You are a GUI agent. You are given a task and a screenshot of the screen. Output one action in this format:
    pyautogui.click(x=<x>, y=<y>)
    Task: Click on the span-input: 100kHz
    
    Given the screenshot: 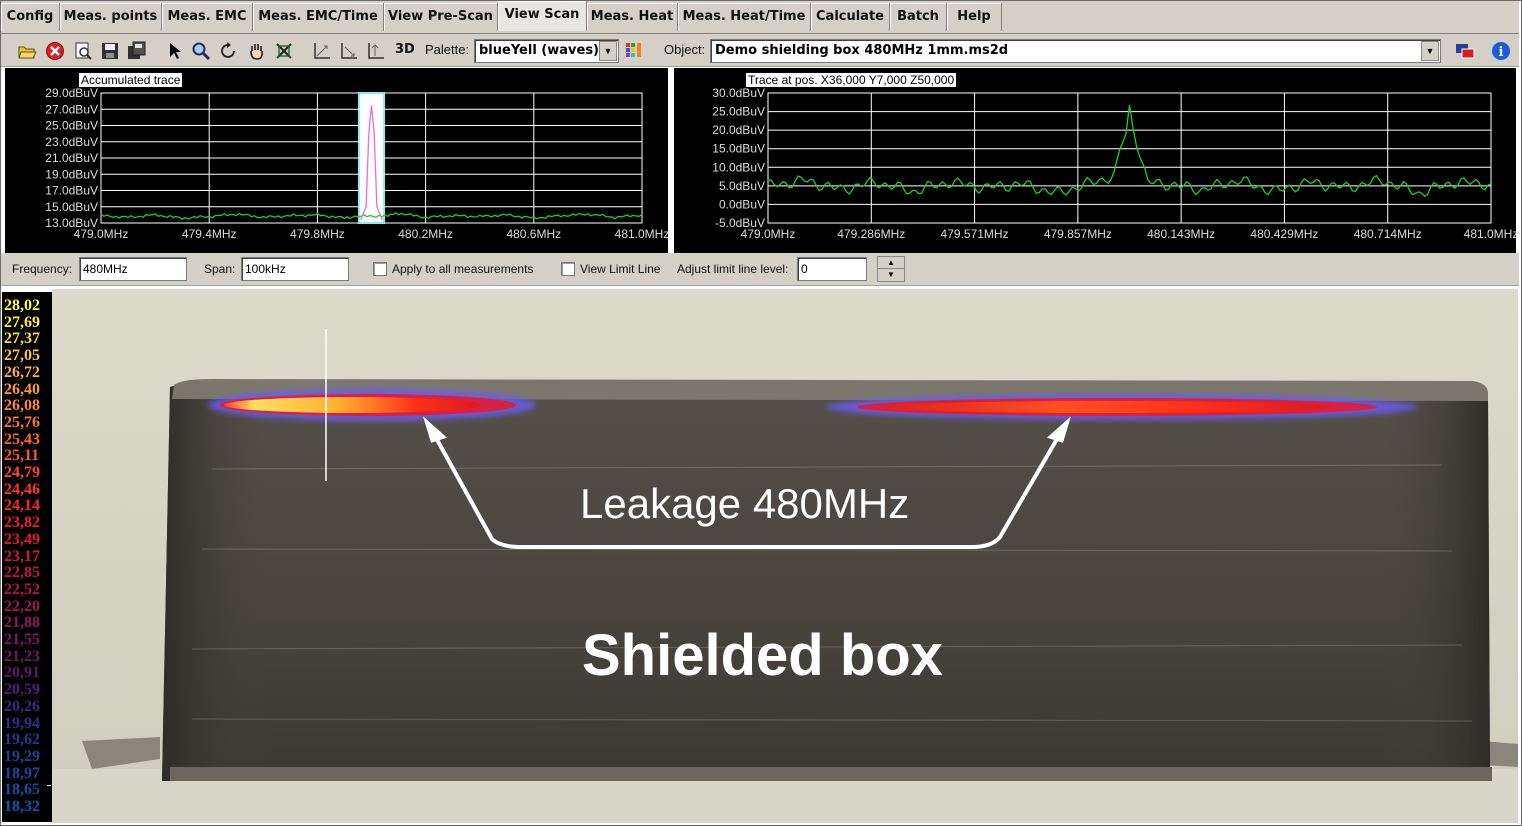 What is the action you would take?
    pyautogui.click(x=295, y=269)
    